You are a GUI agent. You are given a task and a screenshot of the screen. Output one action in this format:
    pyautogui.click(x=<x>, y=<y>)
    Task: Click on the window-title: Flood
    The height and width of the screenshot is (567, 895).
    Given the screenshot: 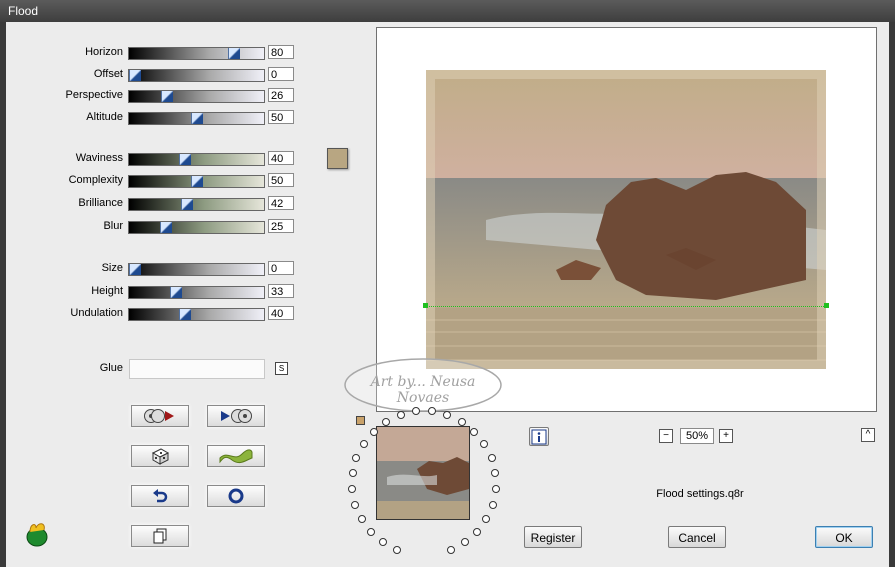 What is the action you would take?
    pyautogui.click(x=23, y=11)
    